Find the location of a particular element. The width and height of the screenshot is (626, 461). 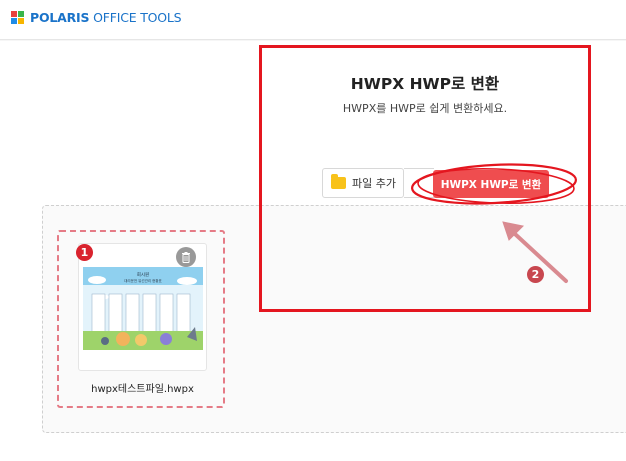

annotation-marker-2: 2 is located at coordinates (535, 274).